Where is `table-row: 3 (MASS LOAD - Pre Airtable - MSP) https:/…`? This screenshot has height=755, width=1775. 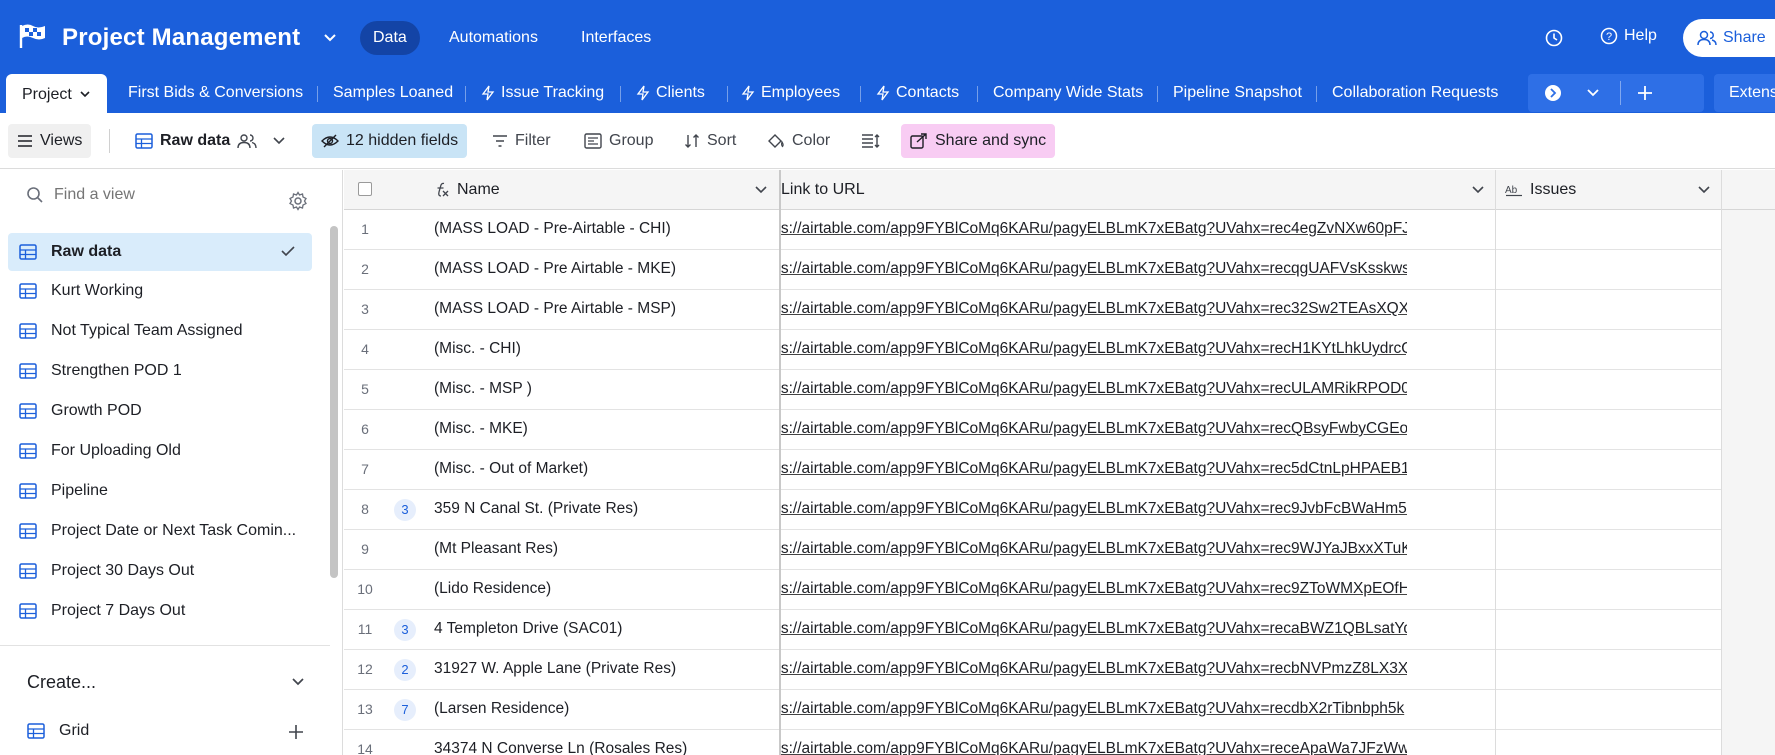
table-row: 3 (MASS LOAD - Pre Airtable - MSP) https:/… is located at coordinates (1033, 310).